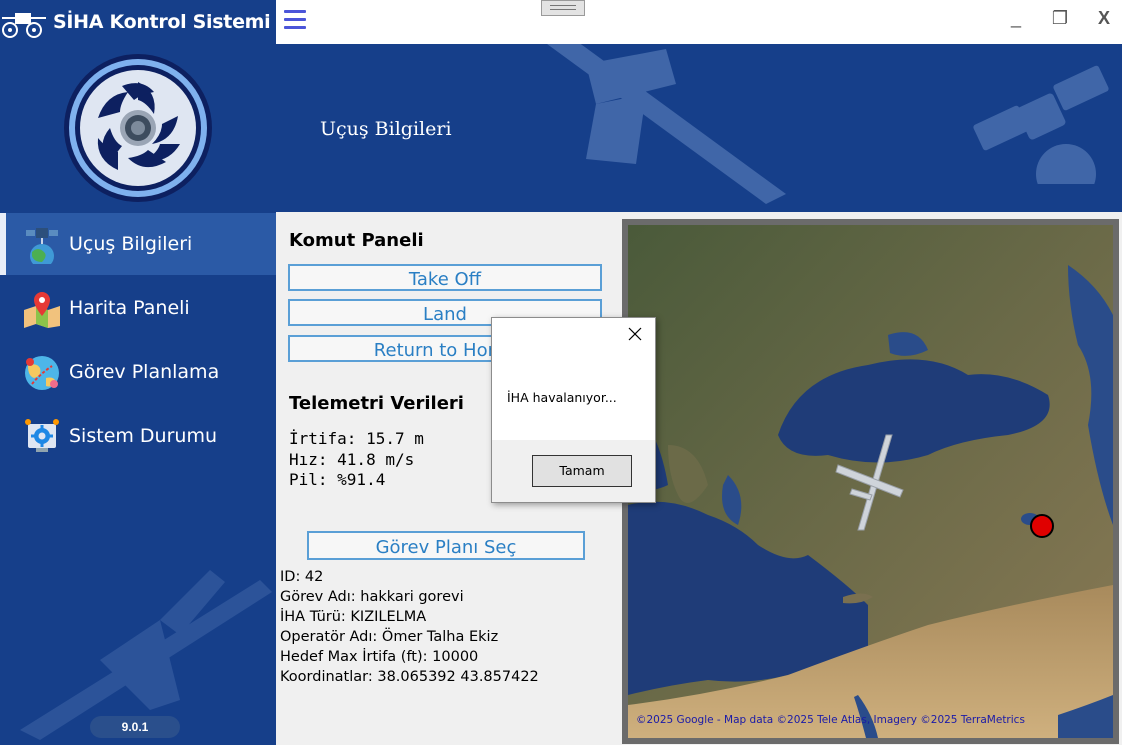 The image size is (1122, 745). What do you see at coordinates (1060, 22) in the screenshot?
I see `maximize-button: ❐` at bounding box center [1060, 22].